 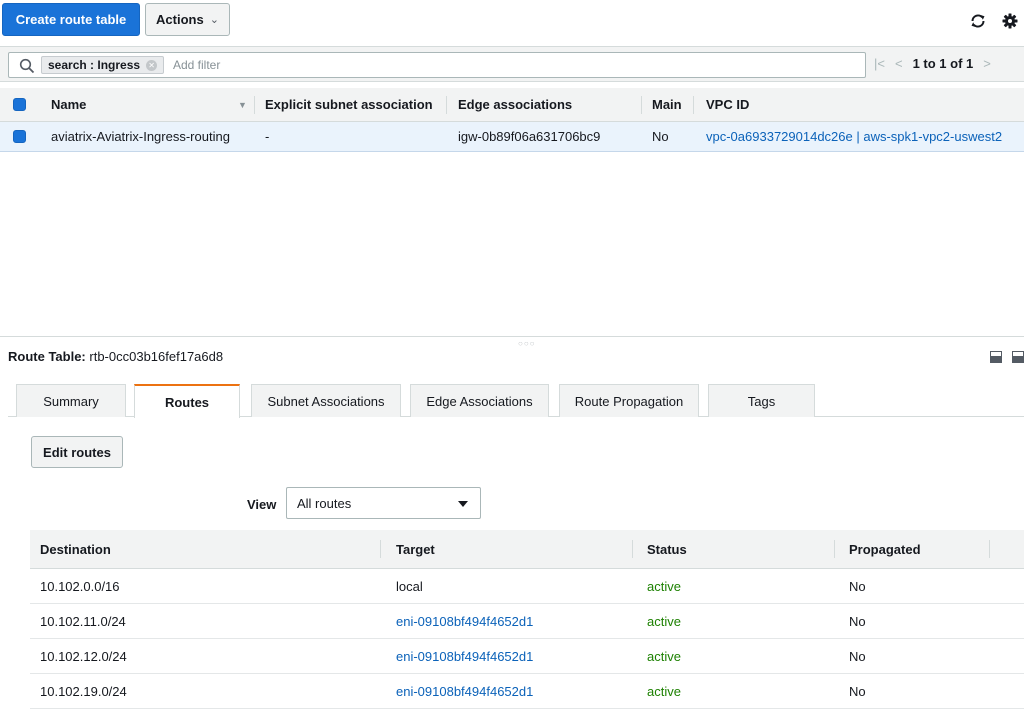 What do you see at coordinates (156, 356) in the screenshot?
I see `route-table-id: rtb-0cc03b16fef17a6d8` at bounding box center [156, 356].